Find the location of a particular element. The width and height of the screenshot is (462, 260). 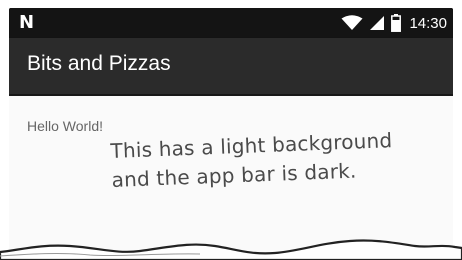

torn-edge is located at coordinates (231, 249).